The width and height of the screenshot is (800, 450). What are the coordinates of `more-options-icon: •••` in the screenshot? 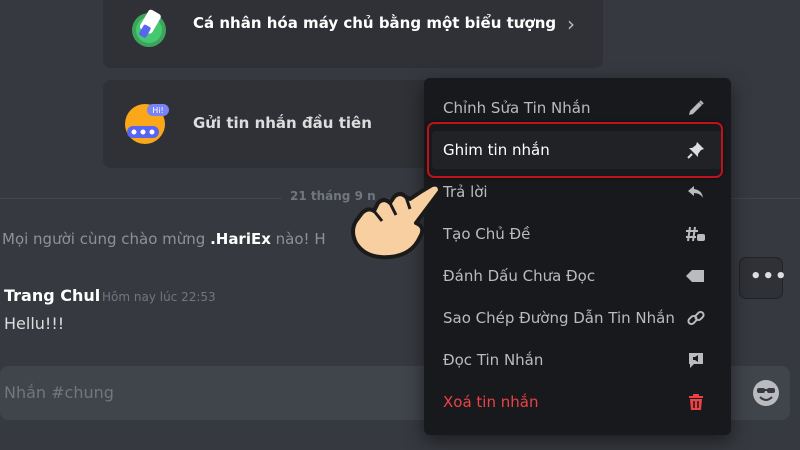 It's located at (769, 276).